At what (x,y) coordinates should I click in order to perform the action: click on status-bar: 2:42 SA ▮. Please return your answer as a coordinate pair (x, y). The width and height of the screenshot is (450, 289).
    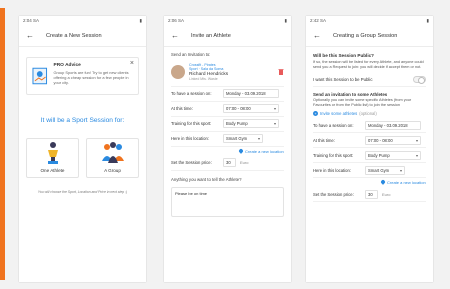
    Looking at the image, I should click on (369, 20).